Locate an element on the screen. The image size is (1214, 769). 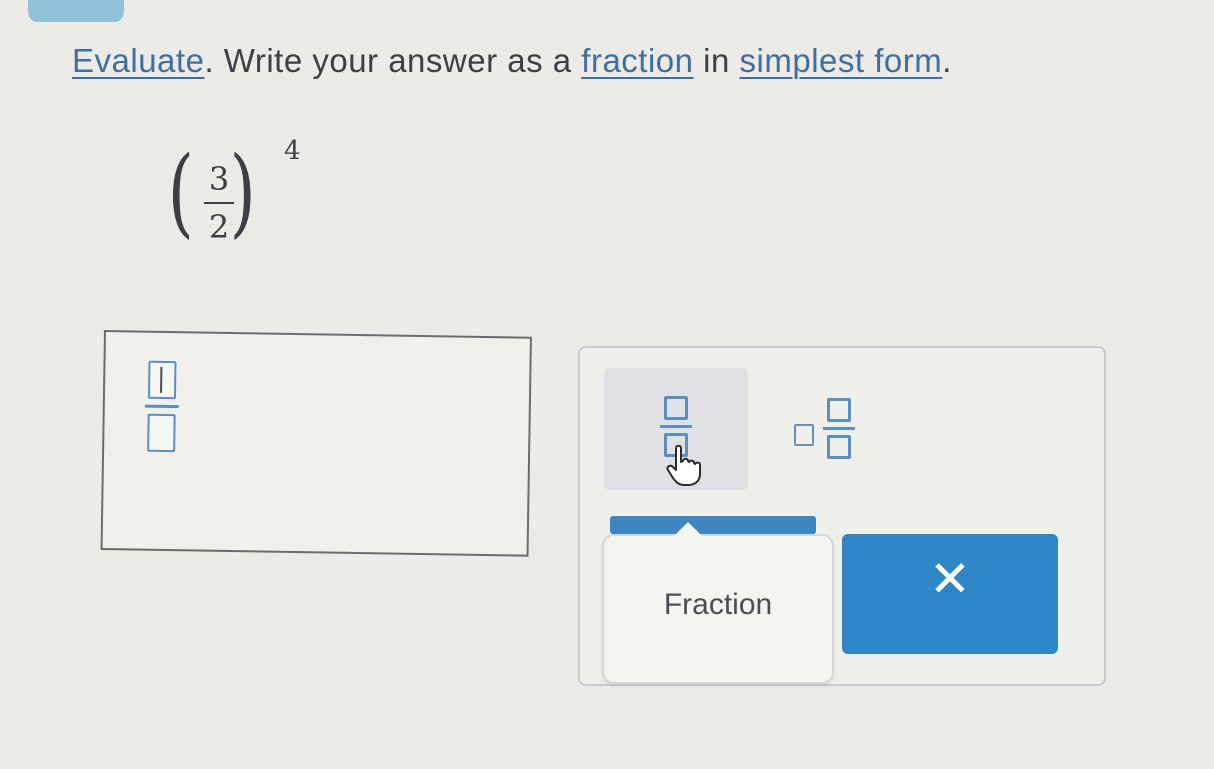
question-text-2: in is located at coordinates (716, 60).